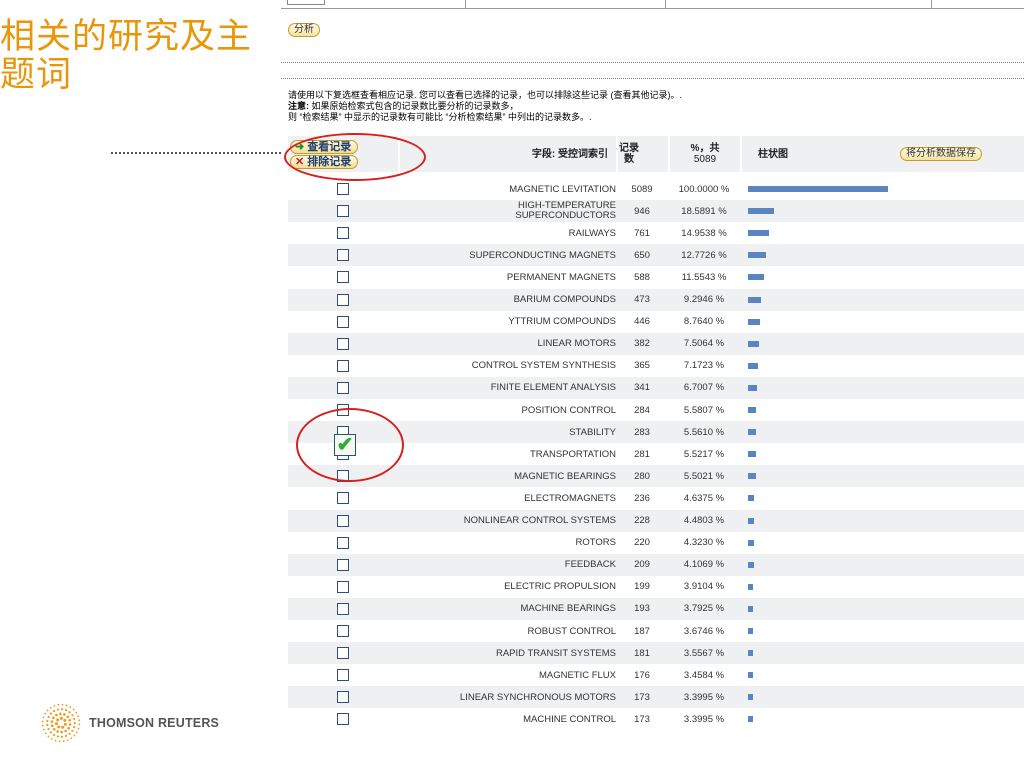 The height and width of the screenshot is (768, 1024). Describe the element at coordinates (642, 653) in the screenshot. I see `count-cell: 181` at that location.